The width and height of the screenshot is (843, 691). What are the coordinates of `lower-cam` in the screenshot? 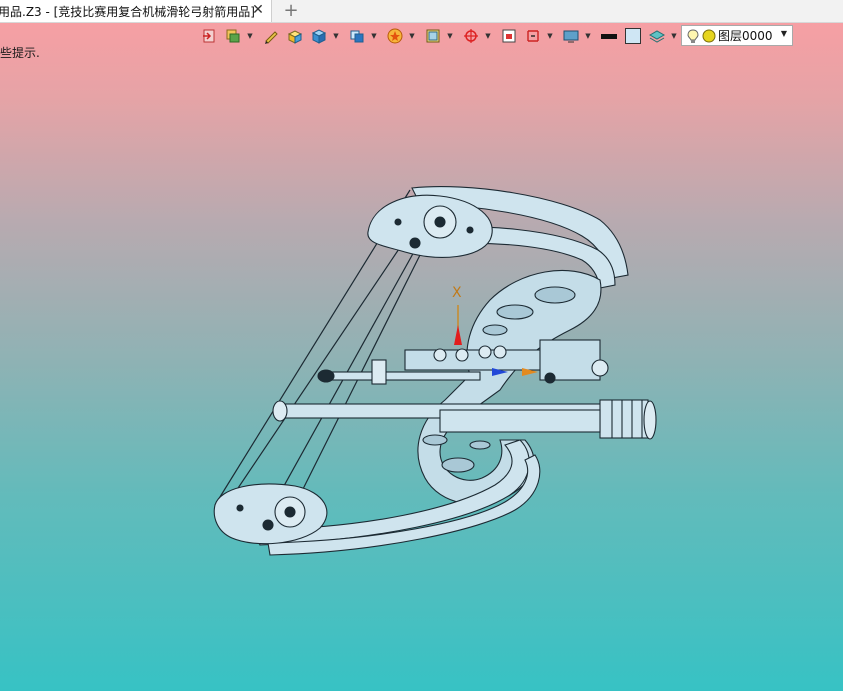 It's located at (270, 514).